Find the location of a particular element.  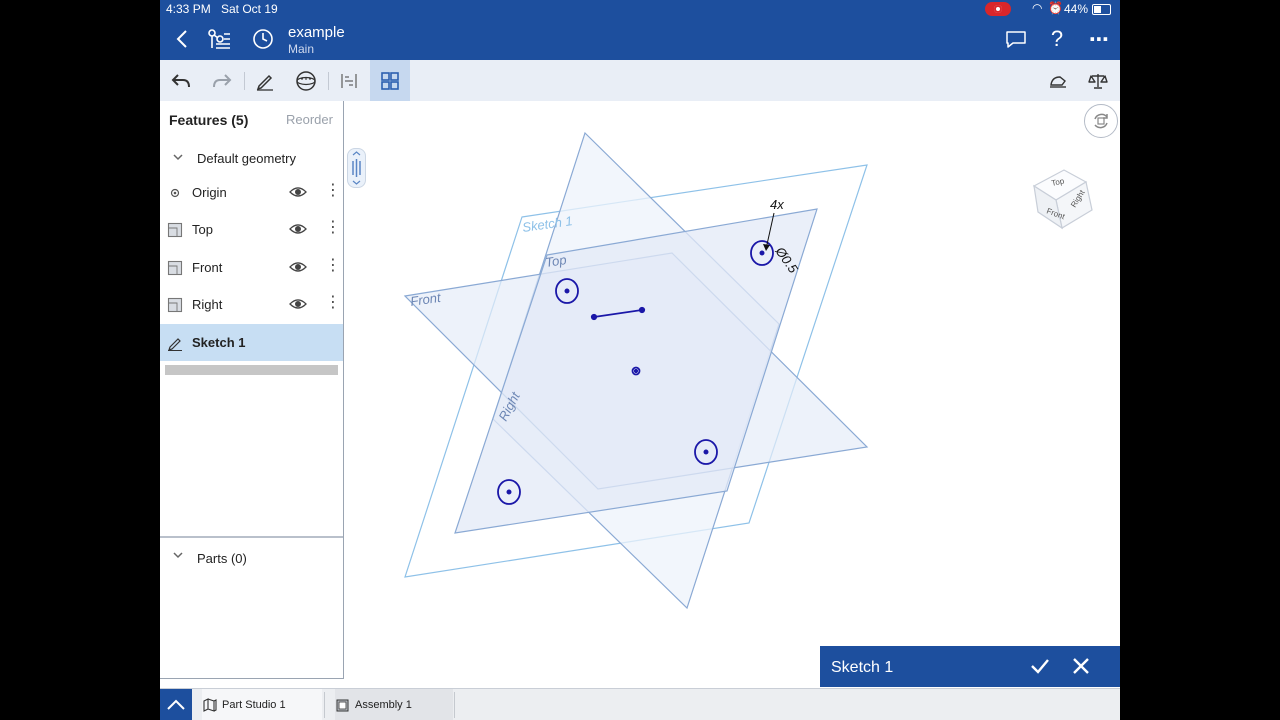

sketch-icon is located at coordinates (175, 344).